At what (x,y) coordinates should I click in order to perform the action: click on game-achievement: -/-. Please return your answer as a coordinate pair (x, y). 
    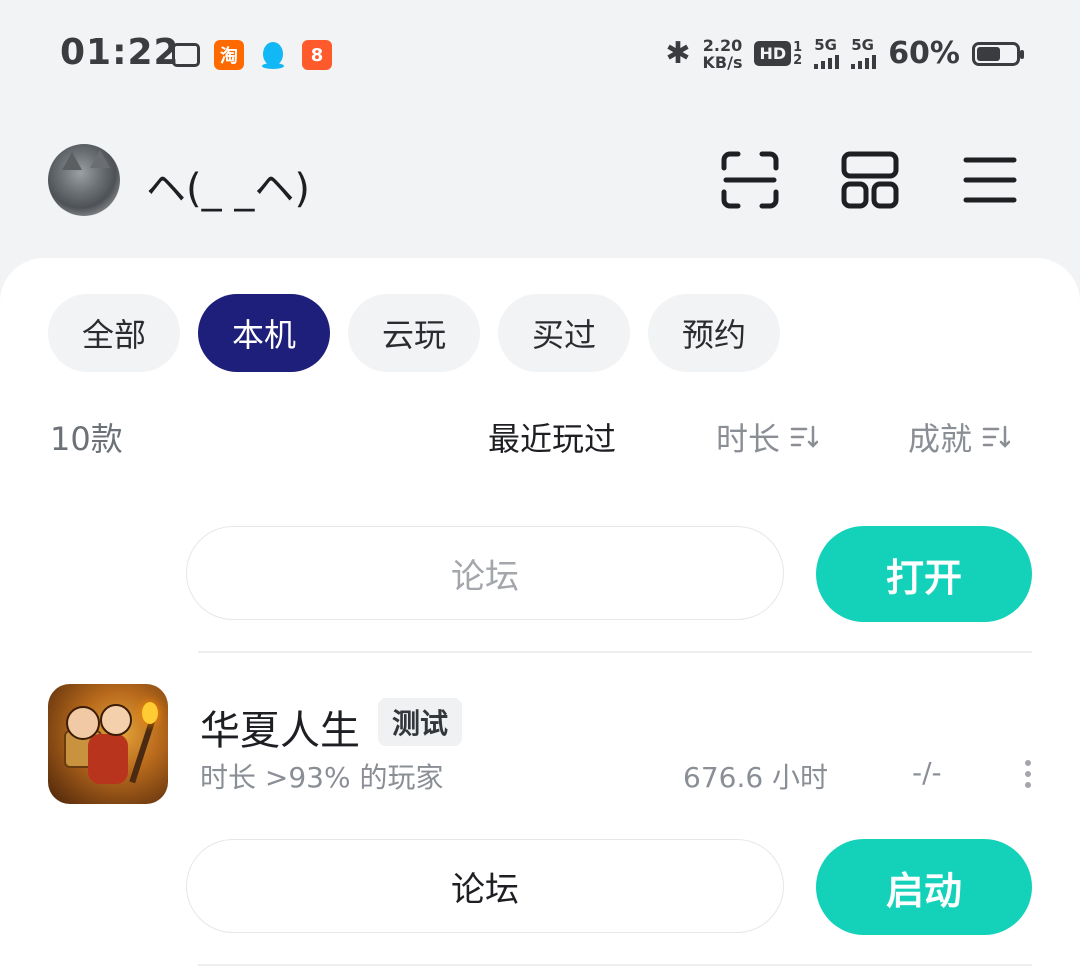
    Looking at the image, I should click on (927, 772).